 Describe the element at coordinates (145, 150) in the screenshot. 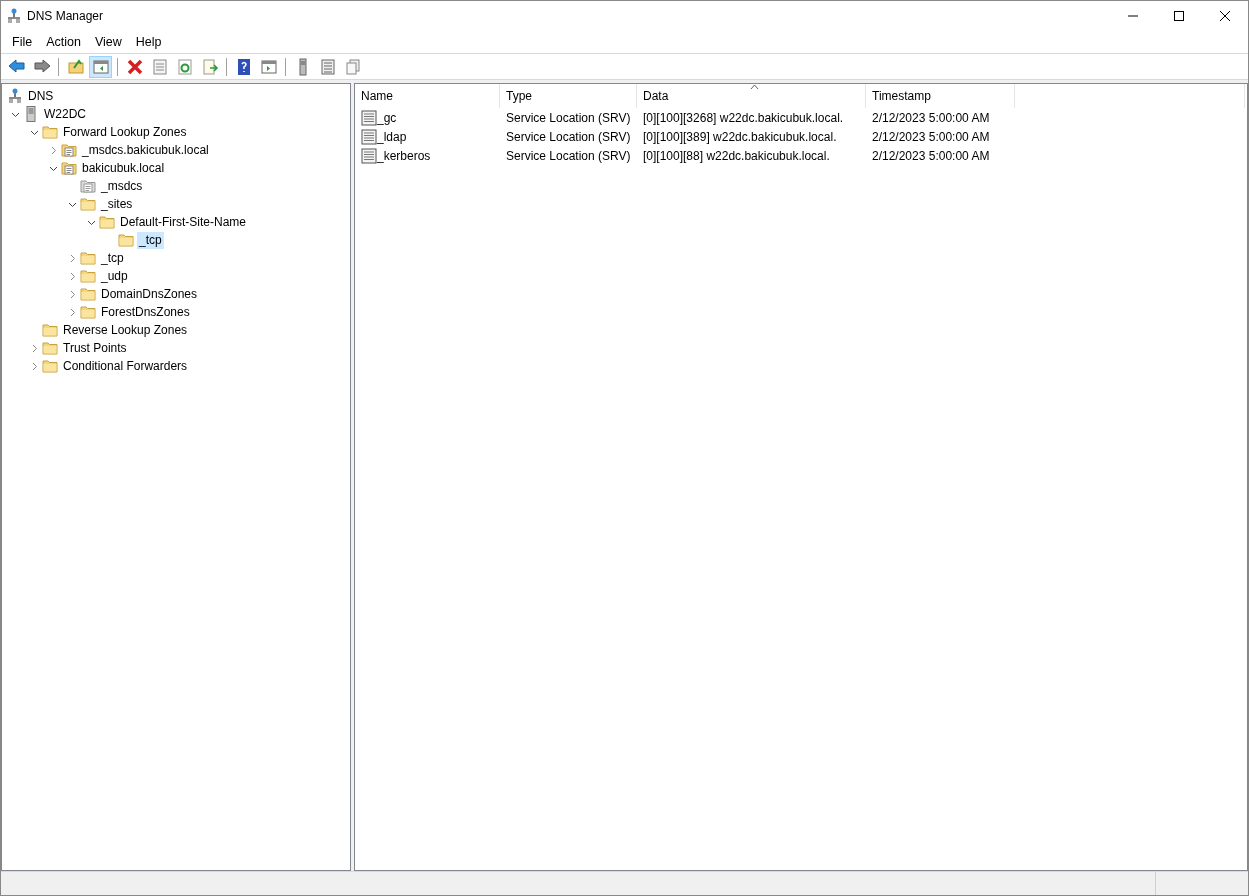

I see `tree-item: _msdcs.bakicubuk.local` at that location.